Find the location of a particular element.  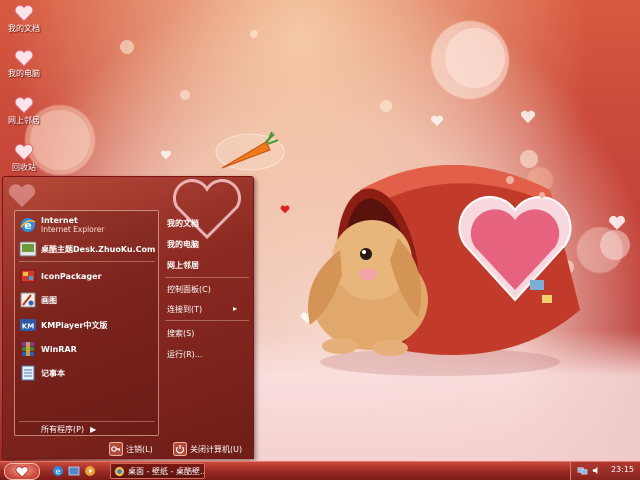

desktop-icon-label: 回收站 is located at coordinates (24, 167).